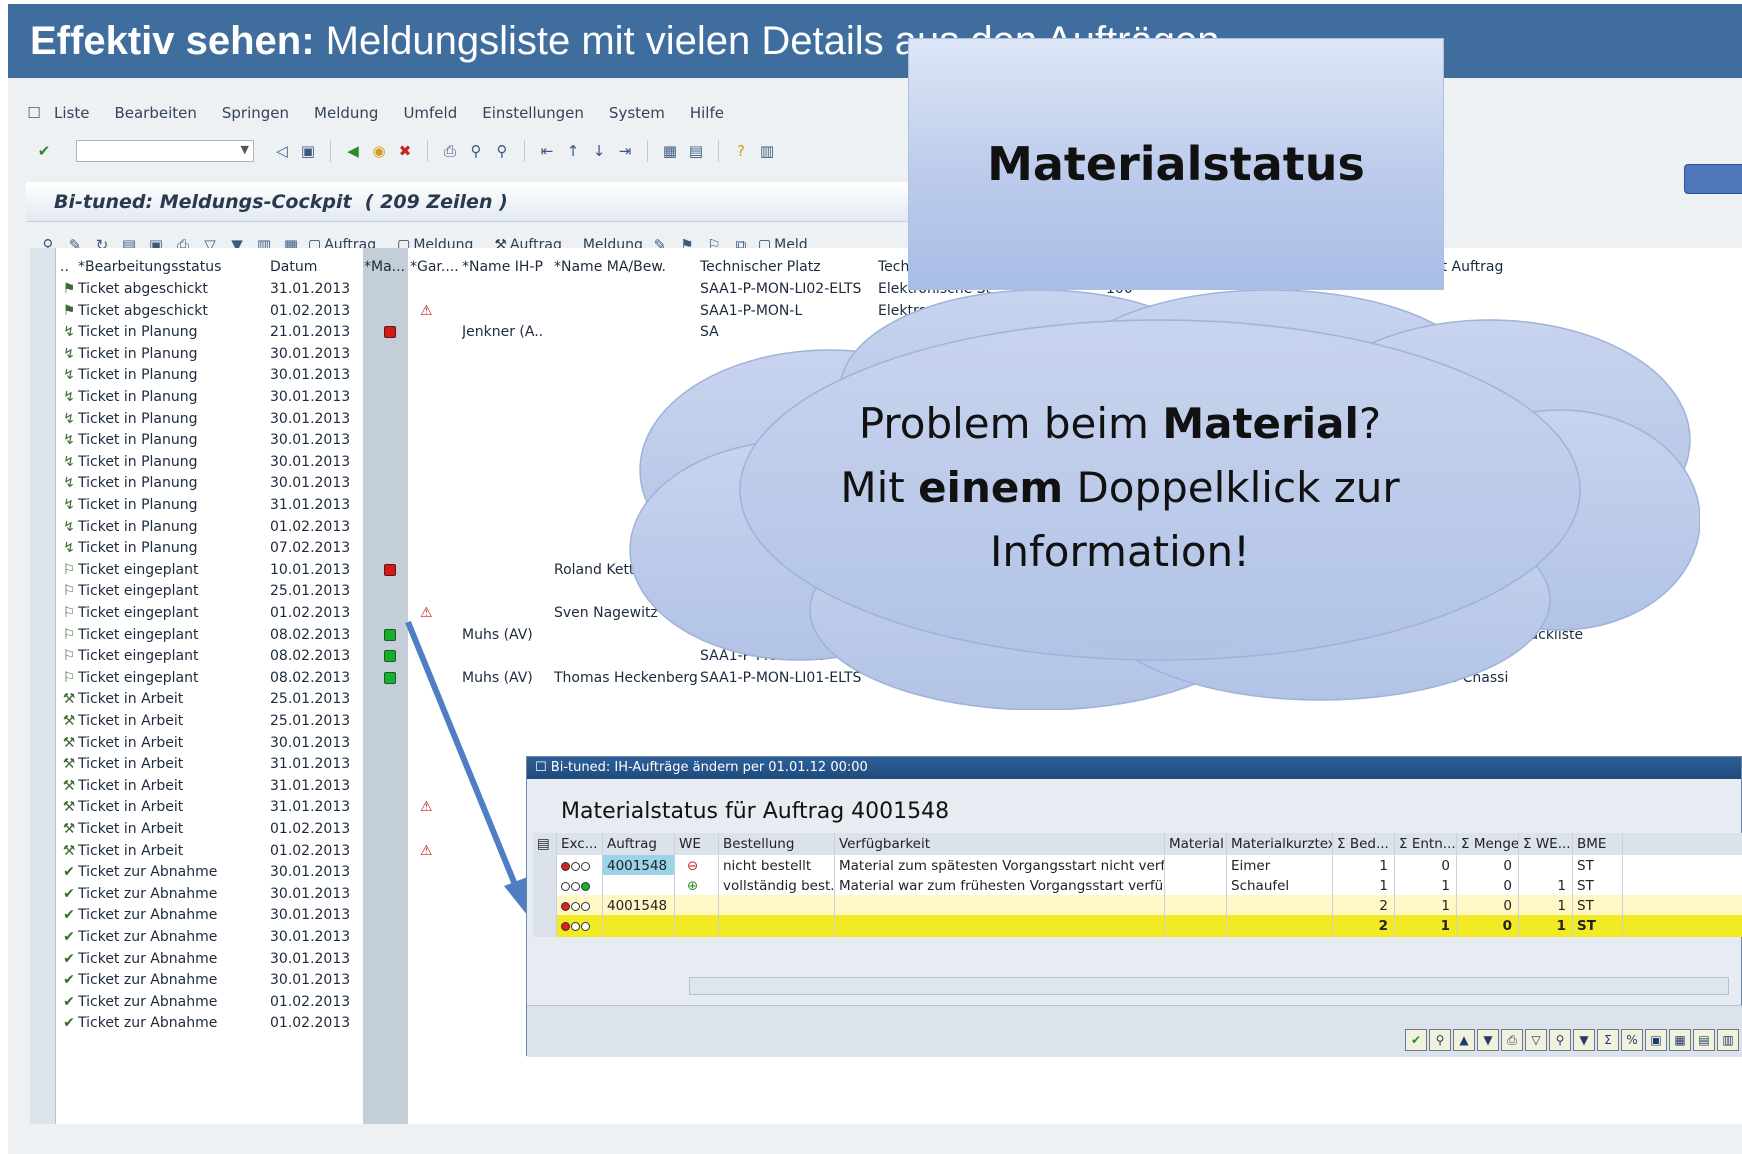 The height and width of the screenshot is (1154, 1742). Describe the element at coordinates (1280, 844) in the screenshot. I see `column-header: Materialkurztext` at that location.